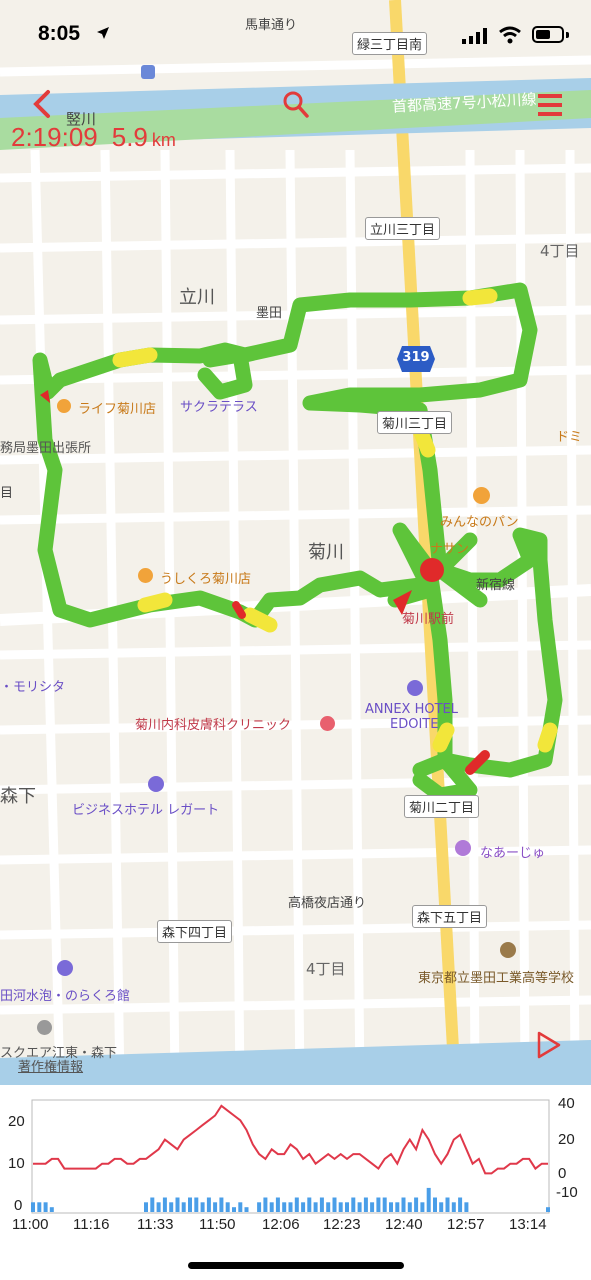 The width and height of the screenshot is (591, 1280). I want to click on x-axis-tick: 12:23, so click(342, 1224).